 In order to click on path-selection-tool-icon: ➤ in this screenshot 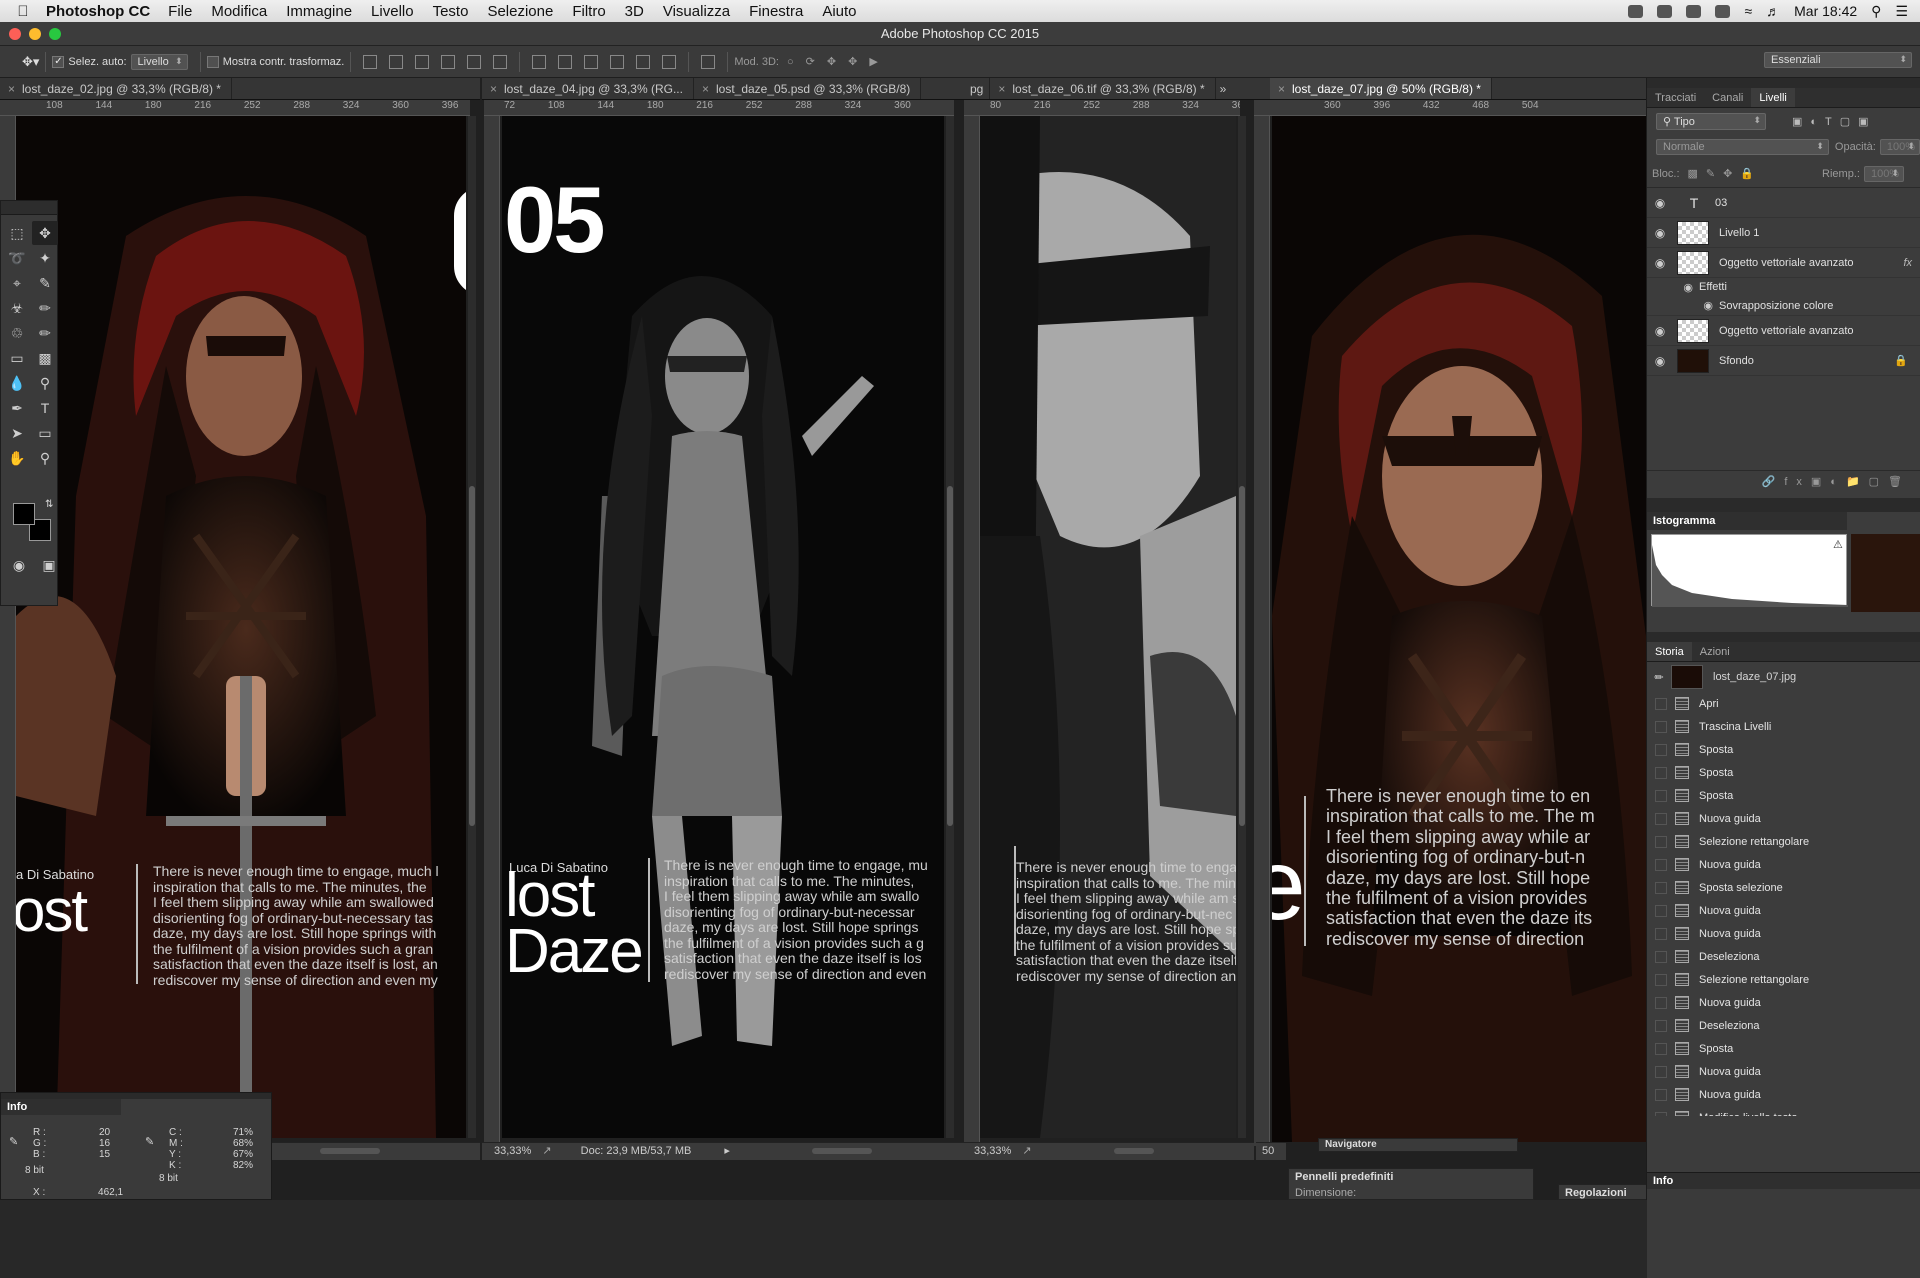, I will do `click(17, 433)`.